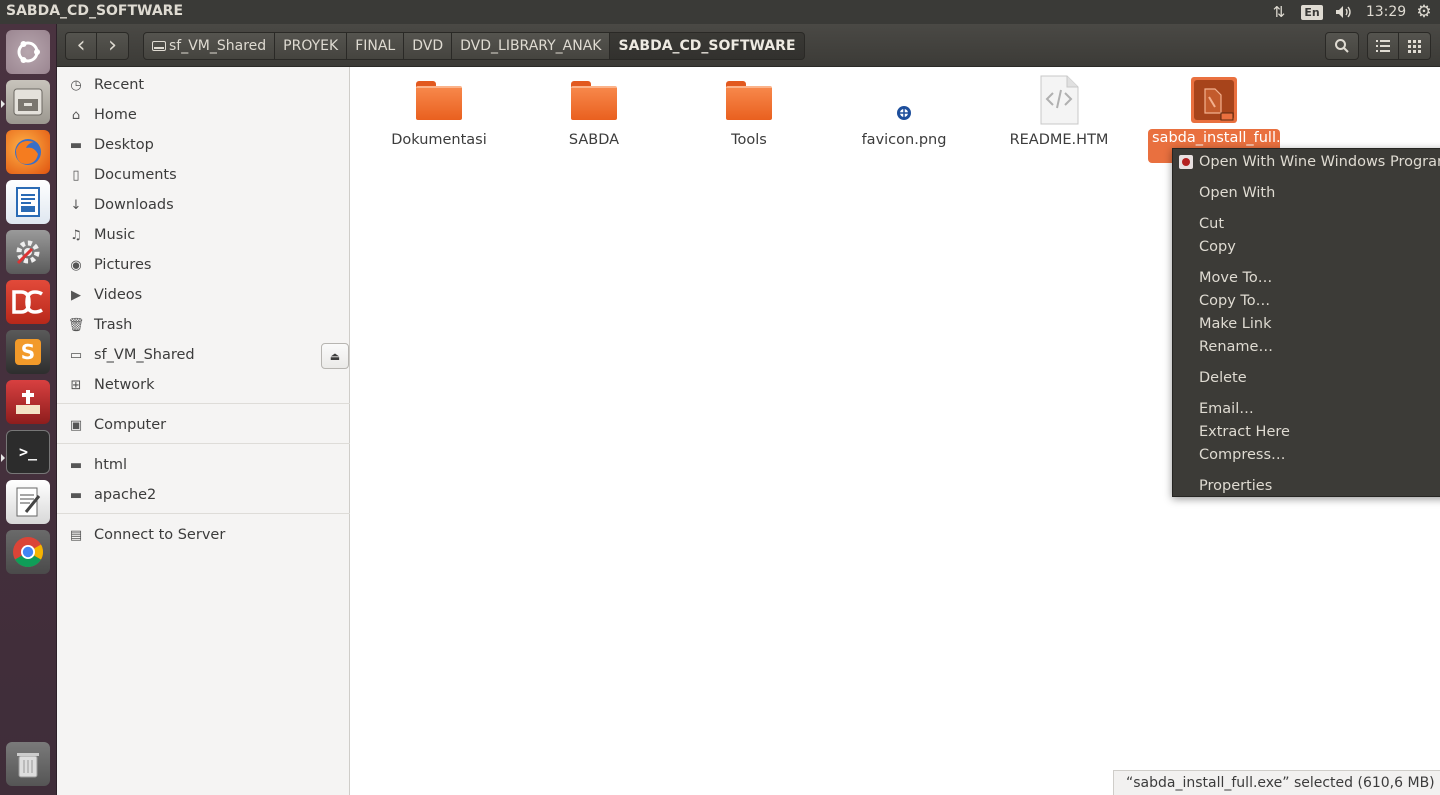 The image size is (1440, 795). I want to click on computer-icon: ▣, so click(76, 425).